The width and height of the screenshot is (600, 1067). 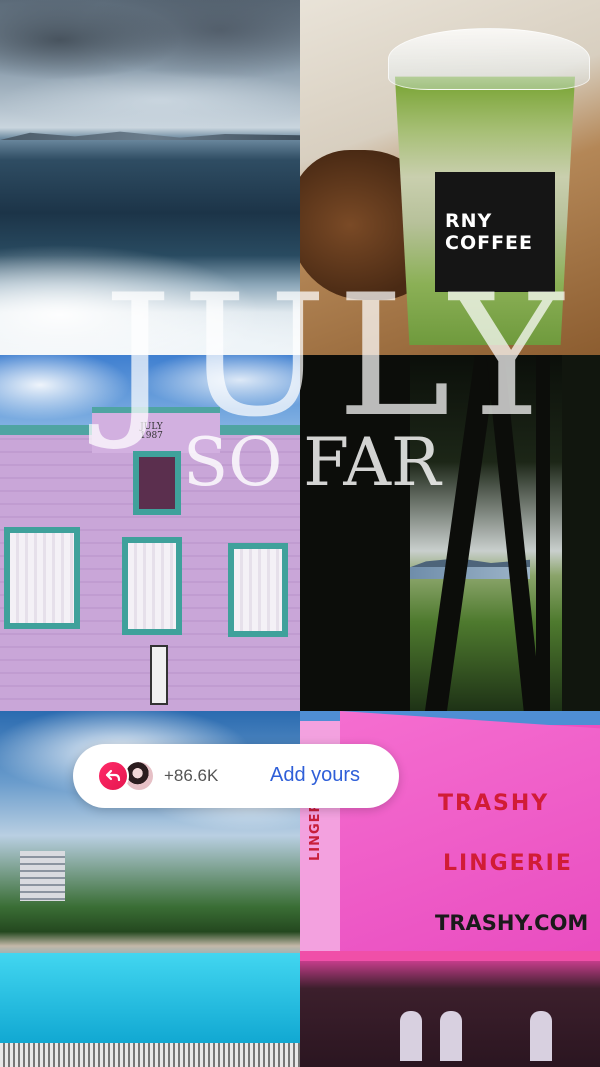 What do you see at coordinates (258, 590) in the screenshot?
I see `window-right` at bounding box center [258, 590].